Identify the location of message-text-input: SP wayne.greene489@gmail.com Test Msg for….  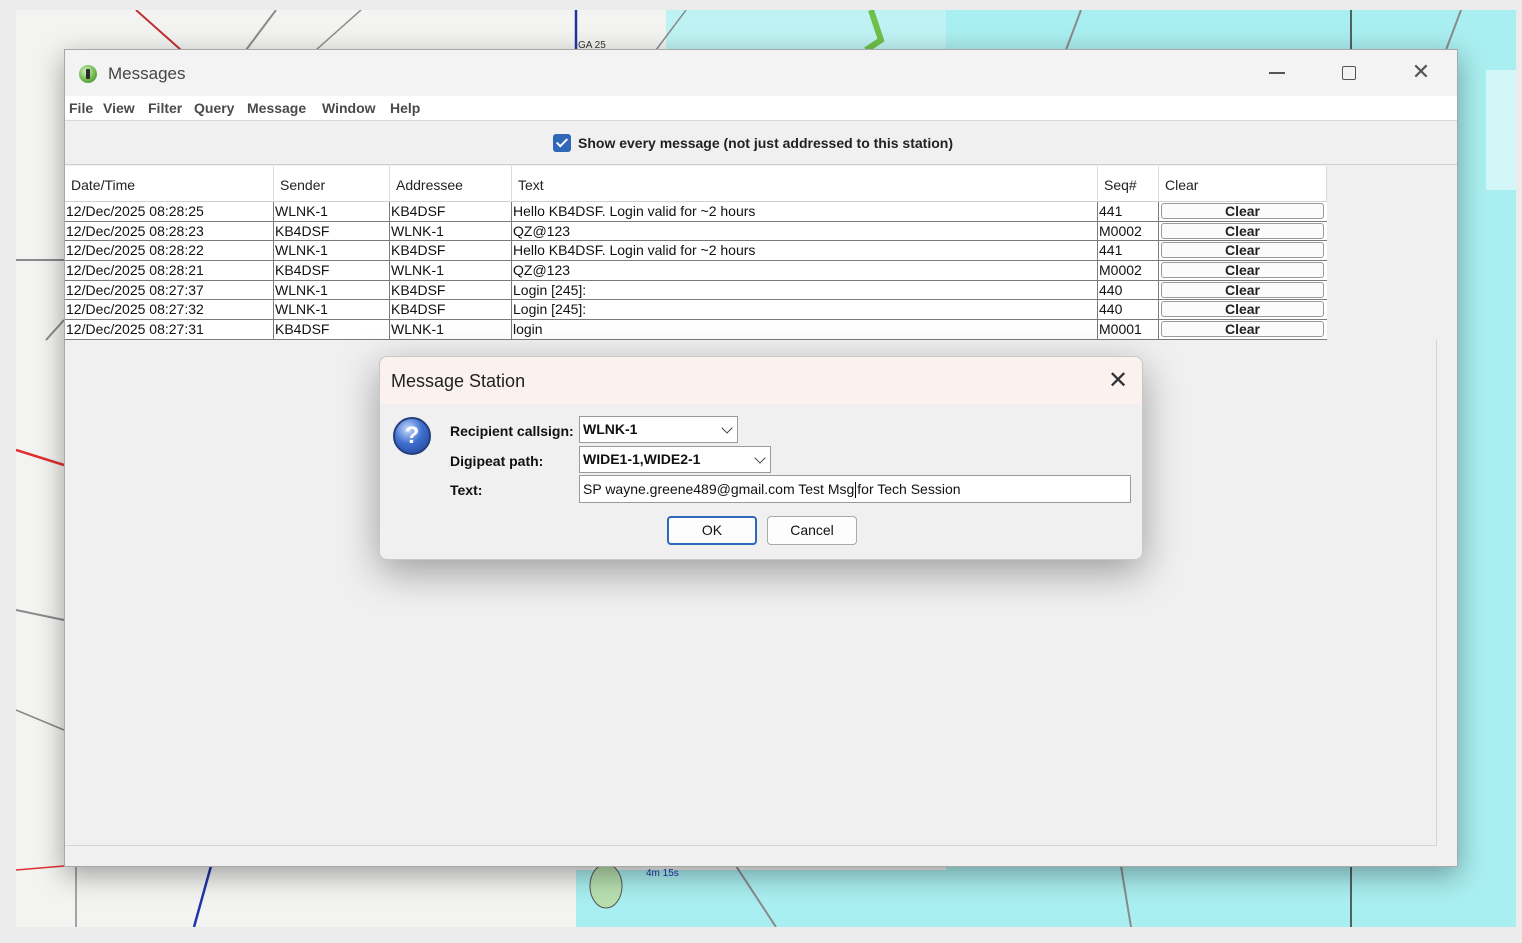
(855, 489).